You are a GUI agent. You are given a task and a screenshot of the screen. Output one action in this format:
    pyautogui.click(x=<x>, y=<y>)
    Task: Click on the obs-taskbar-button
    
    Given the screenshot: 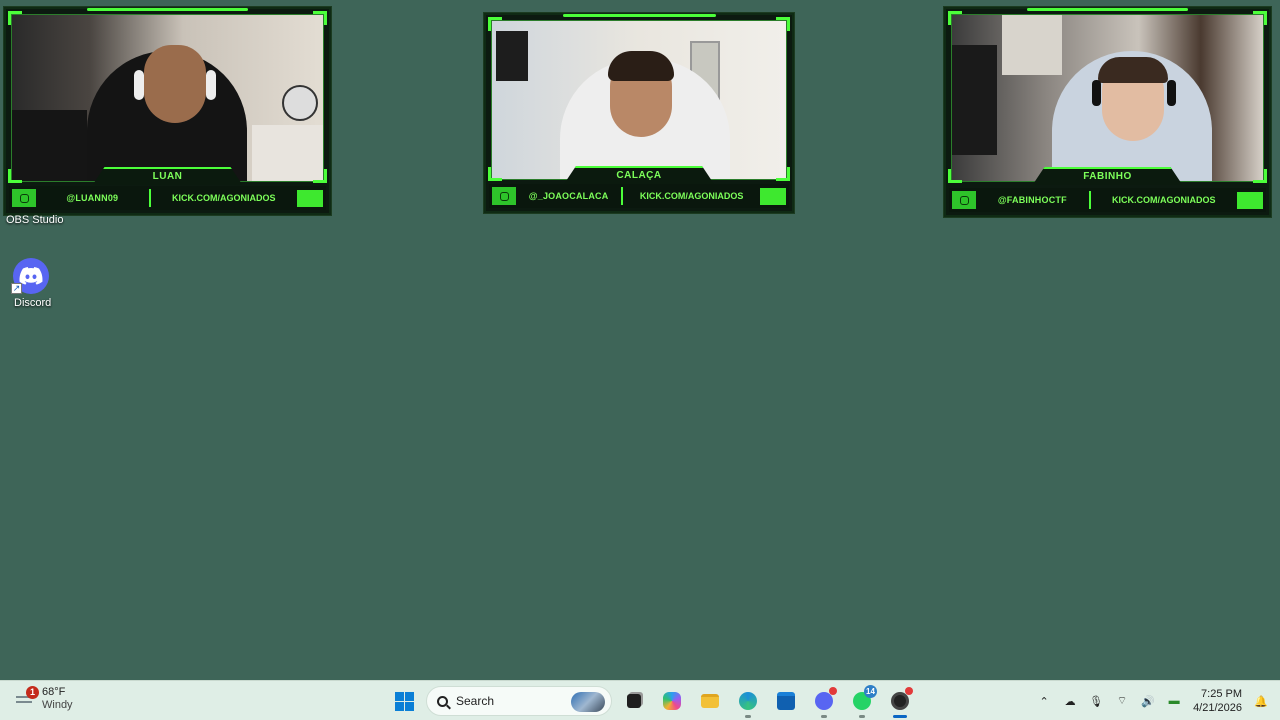 What is the action you would take?
    pyautogui.click(x=900, y=701)
    